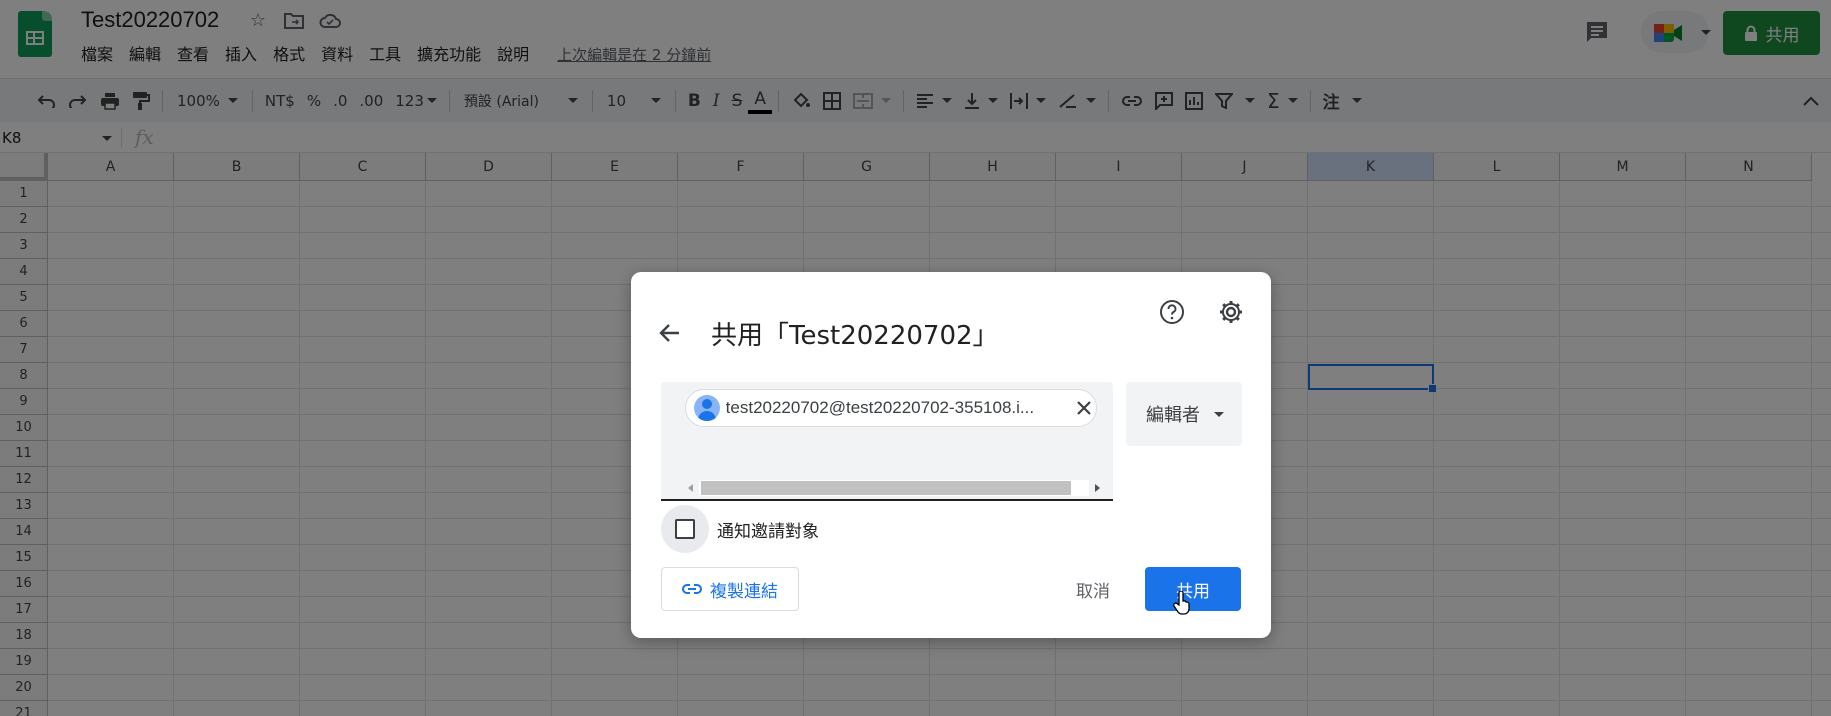  I want to click on dialog-title: 共用「Test20220702」, so click(855, 336).